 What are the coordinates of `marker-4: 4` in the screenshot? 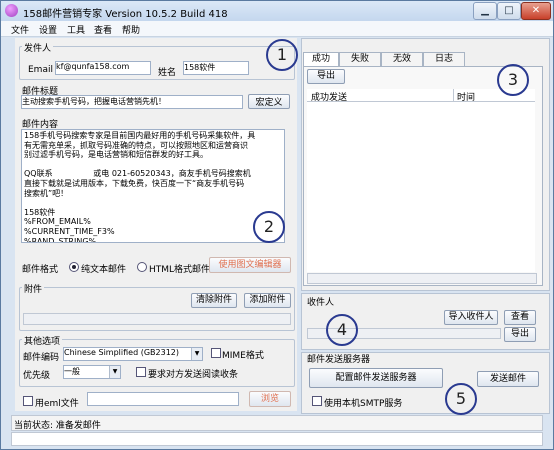 It's located at (342, 330).